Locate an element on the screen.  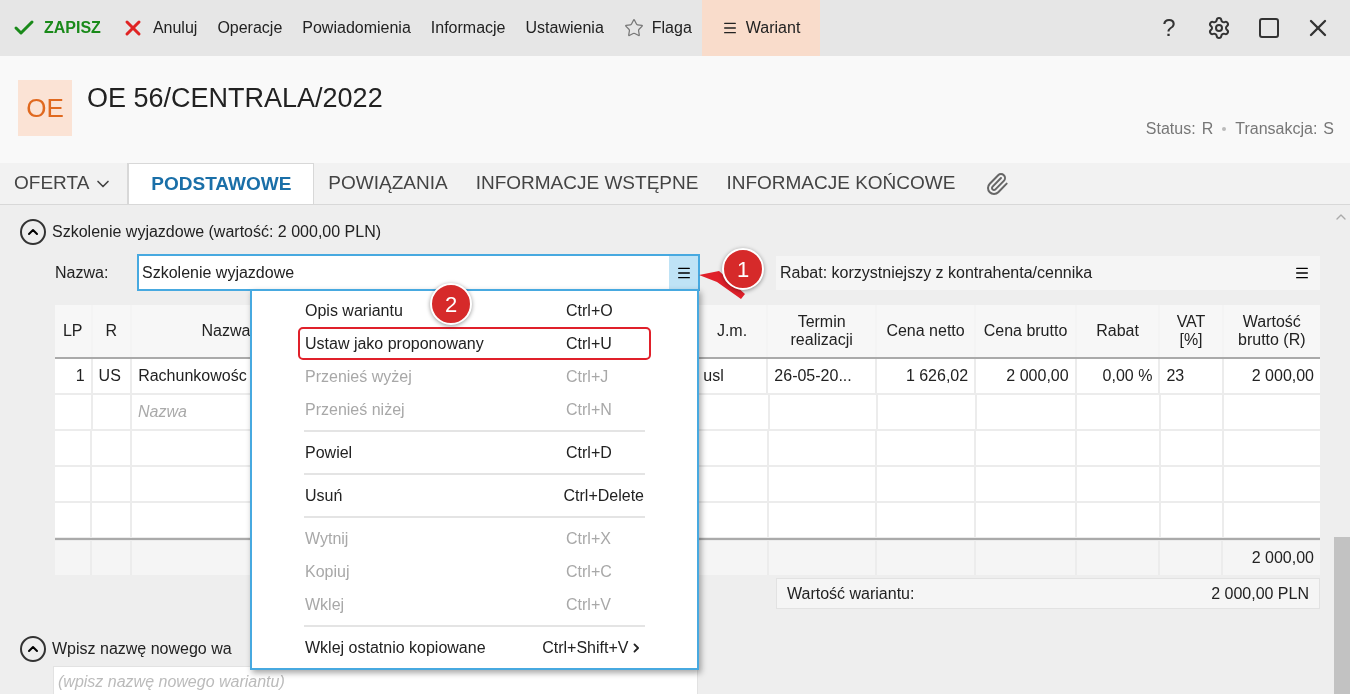
table-cell: 0,00 % is located at coordinates (1117, 376).